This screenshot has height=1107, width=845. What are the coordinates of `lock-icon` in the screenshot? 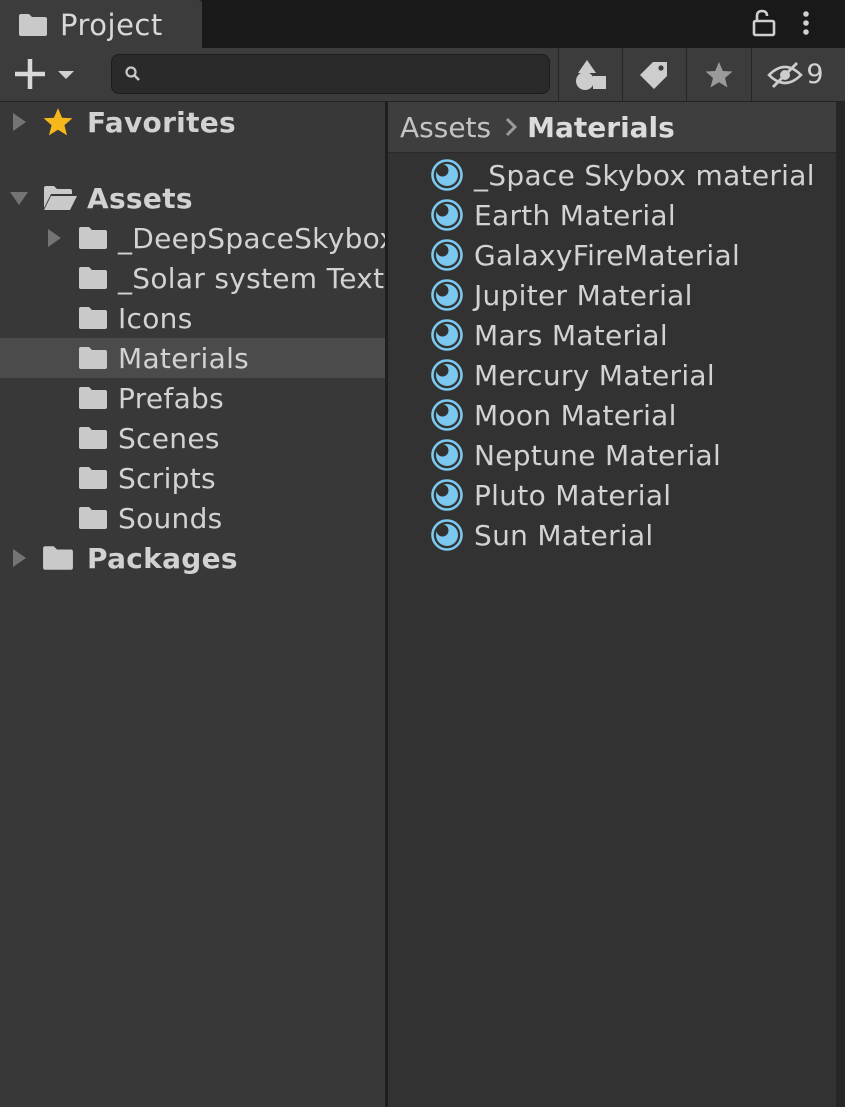 It's located at (763, 23).